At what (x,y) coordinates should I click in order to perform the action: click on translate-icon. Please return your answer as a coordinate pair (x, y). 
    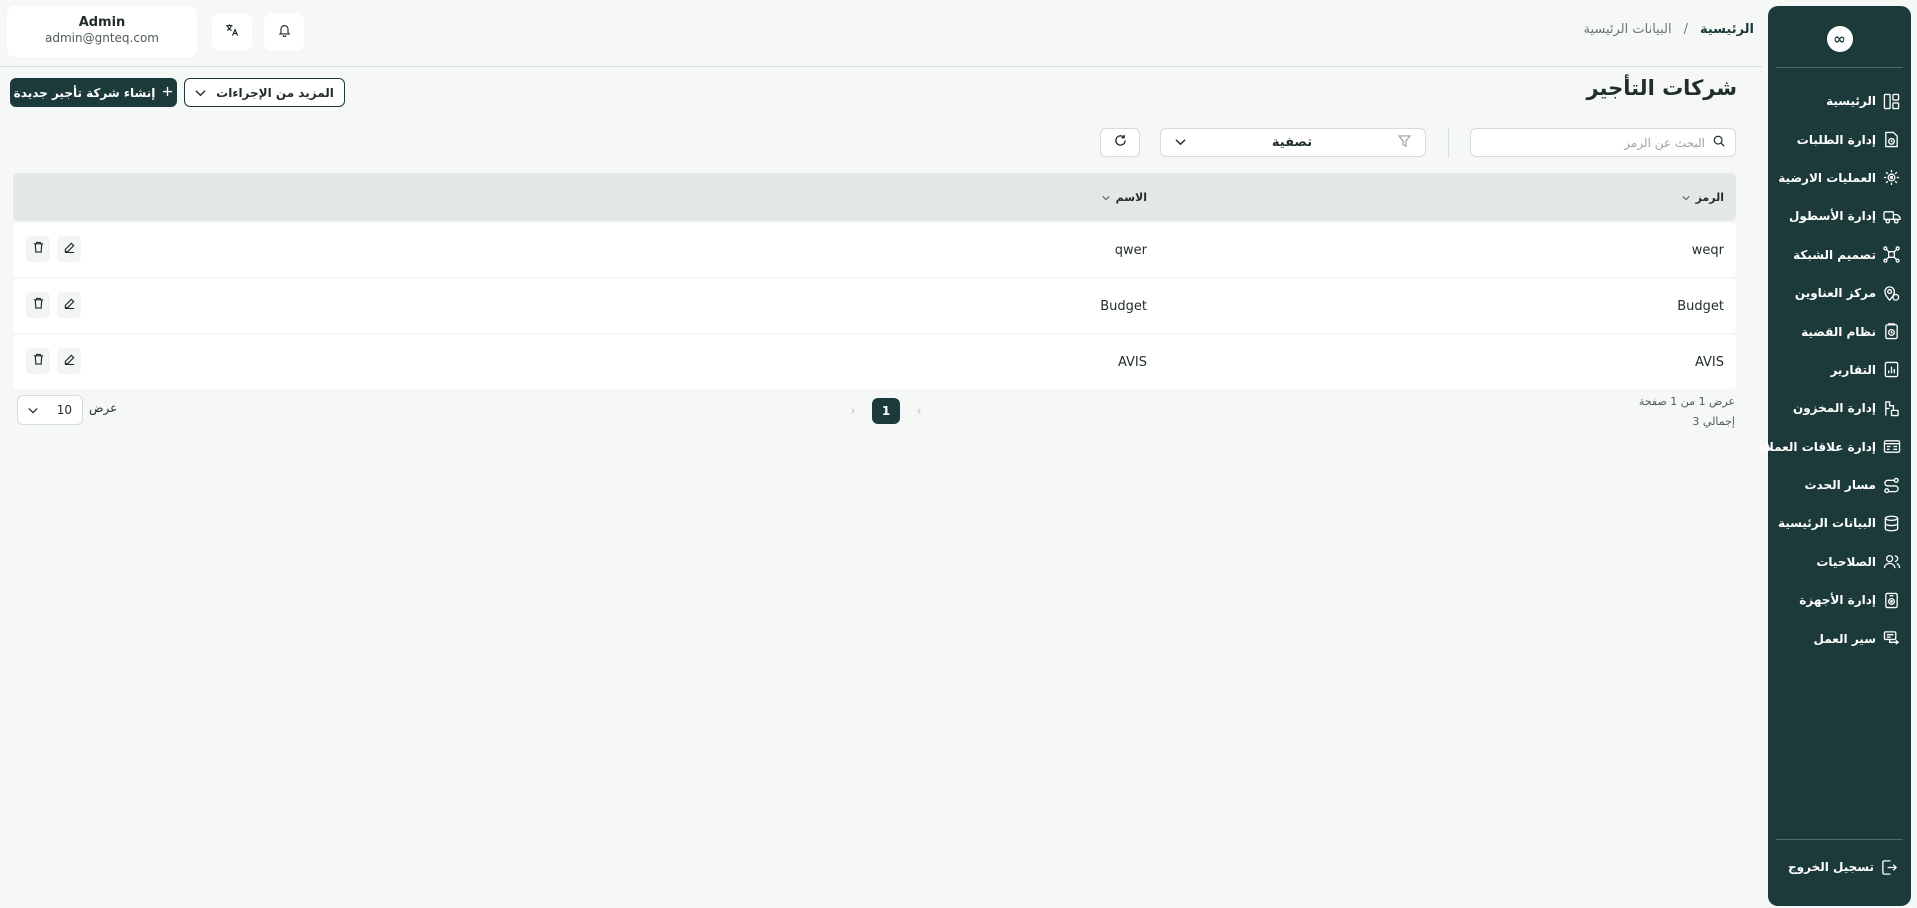
    Looking at the image, I should click on (232, 32).